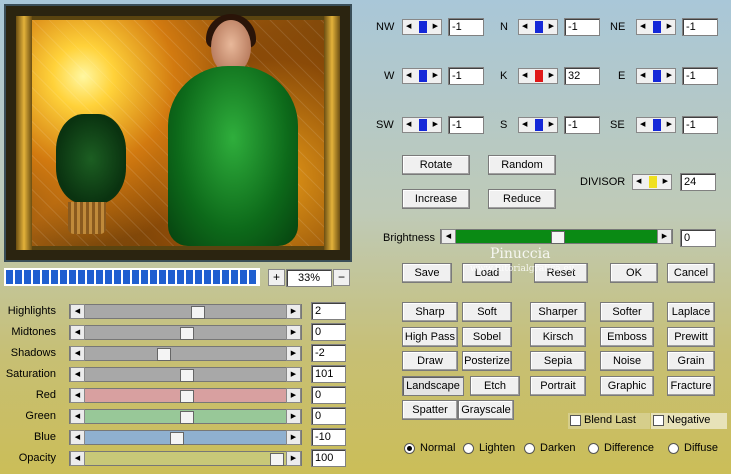 Image resolution: width=731 pixels, height=474 pixels. I want to click on preset-graphic-button: Graphic, so click(627, 385).